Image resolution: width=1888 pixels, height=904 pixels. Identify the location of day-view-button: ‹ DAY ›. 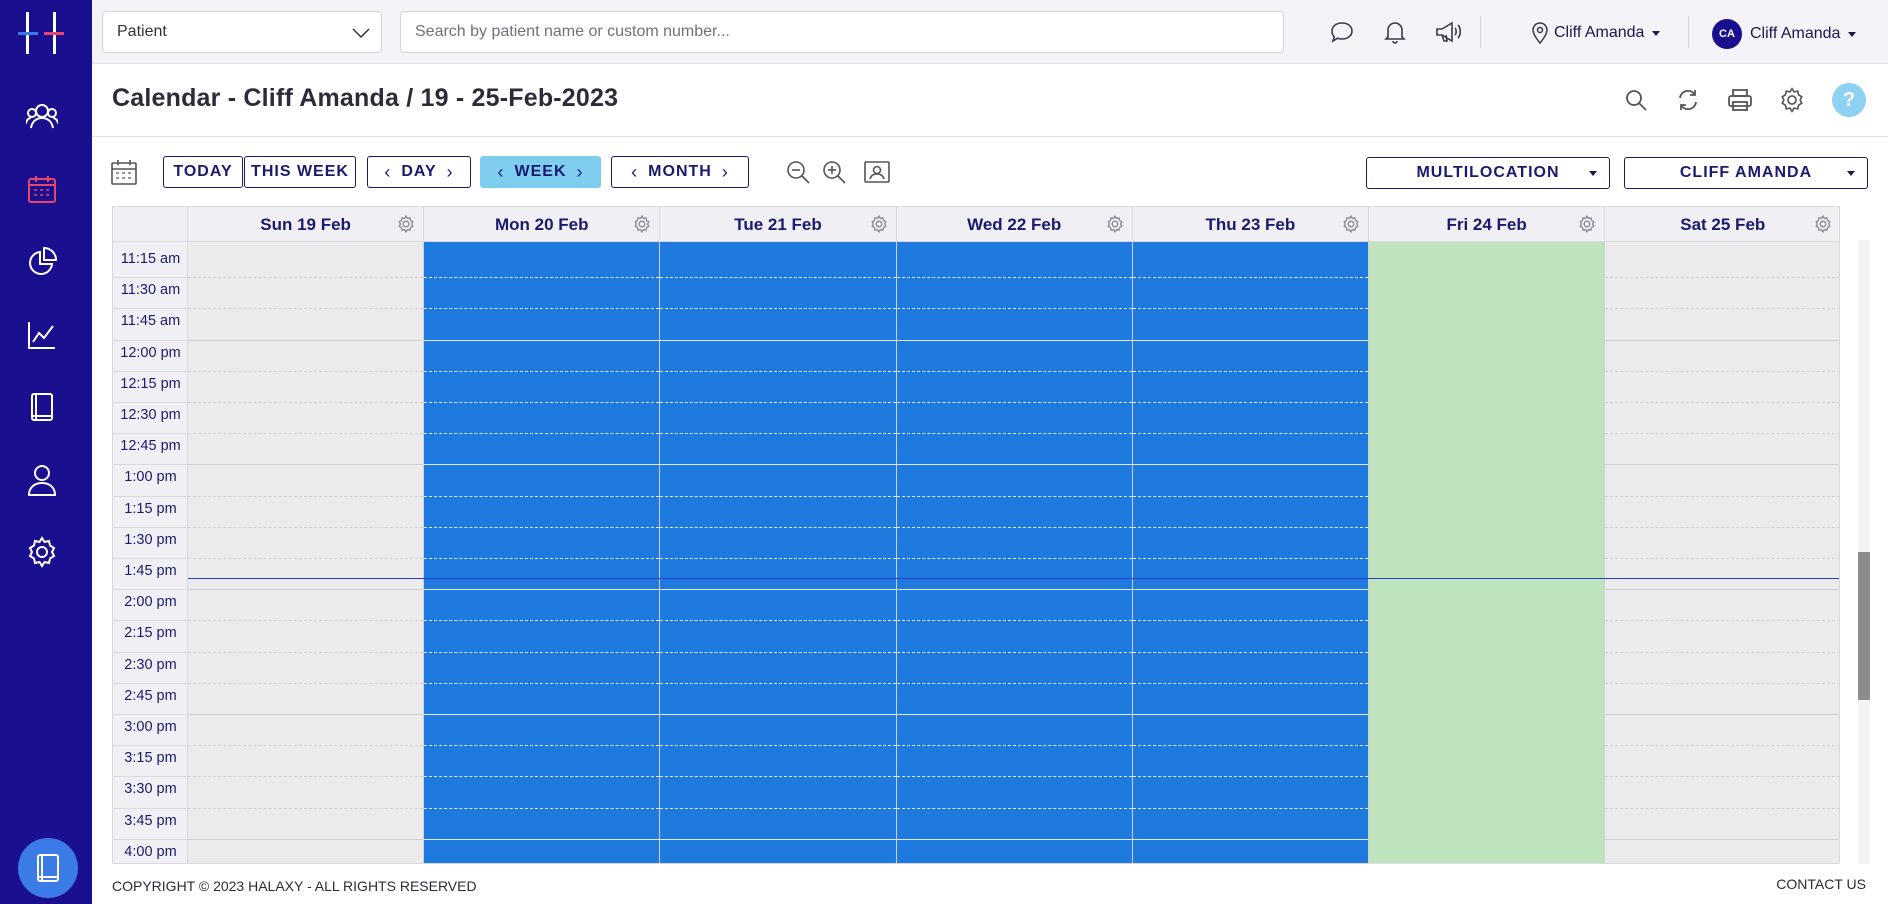
(419, 172).